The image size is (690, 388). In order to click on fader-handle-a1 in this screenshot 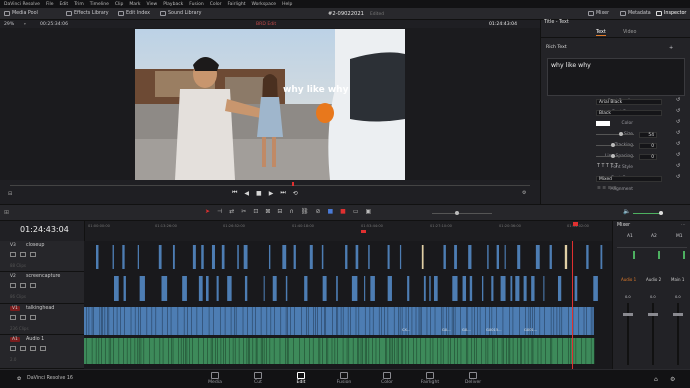, I will do `click(628, 314)`.